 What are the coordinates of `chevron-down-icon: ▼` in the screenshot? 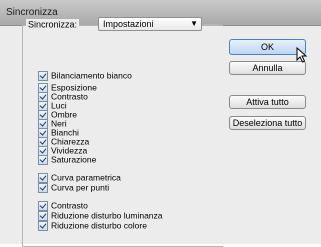 It's located at (194, 23).